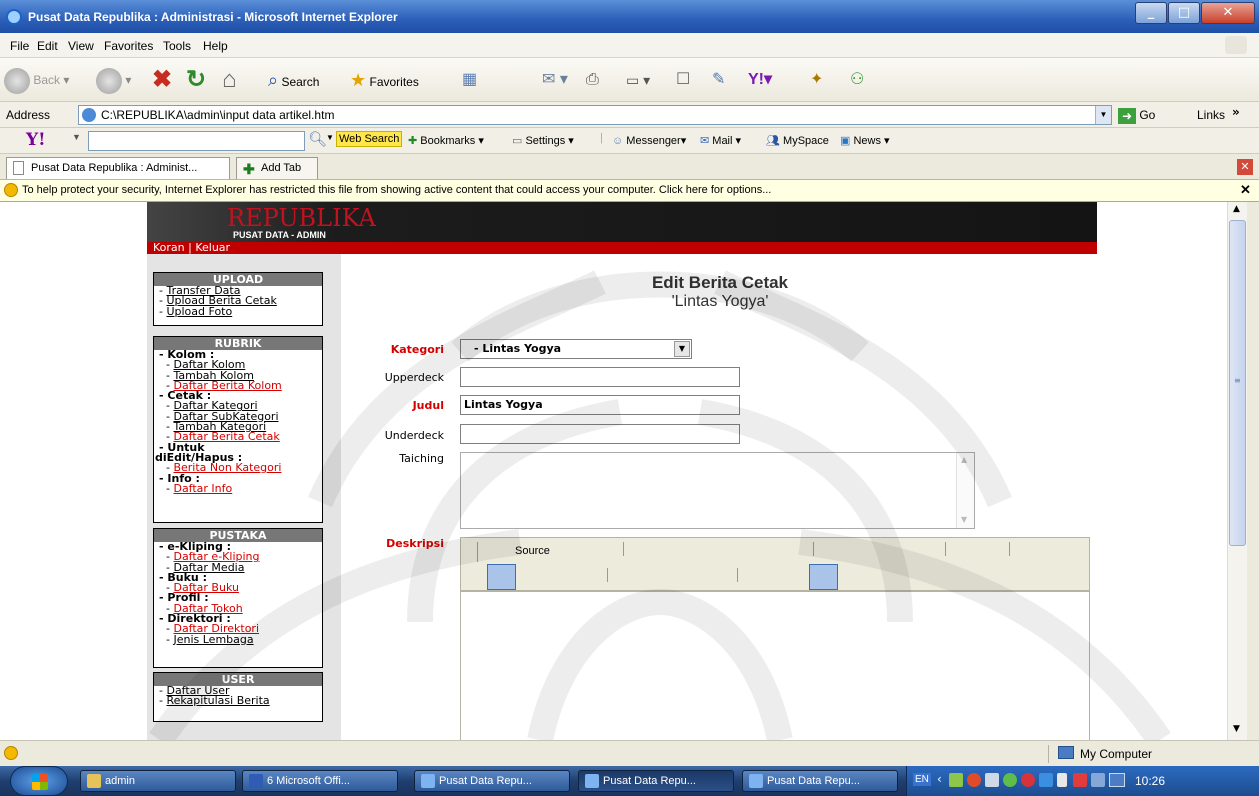  I want to click on add-tab-button: ✚ Add Tab, so click(277, 168).